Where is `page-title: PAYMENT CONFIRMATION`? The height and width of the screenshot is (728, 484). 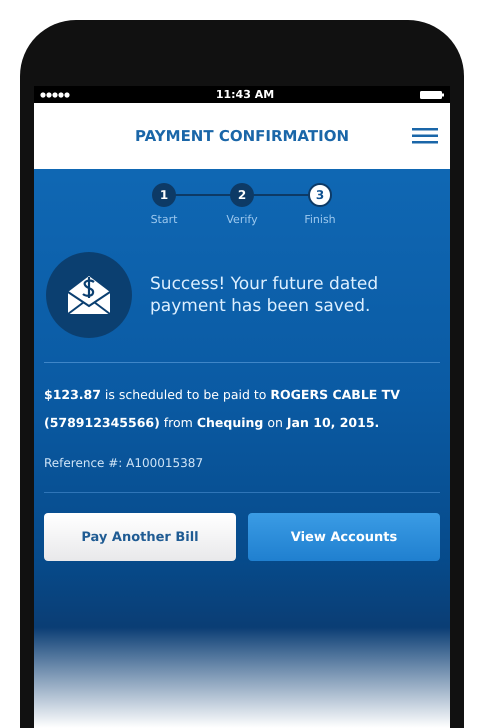 page-title: PAYMENT CONFIRMATION is located at coordinates (241, 136).